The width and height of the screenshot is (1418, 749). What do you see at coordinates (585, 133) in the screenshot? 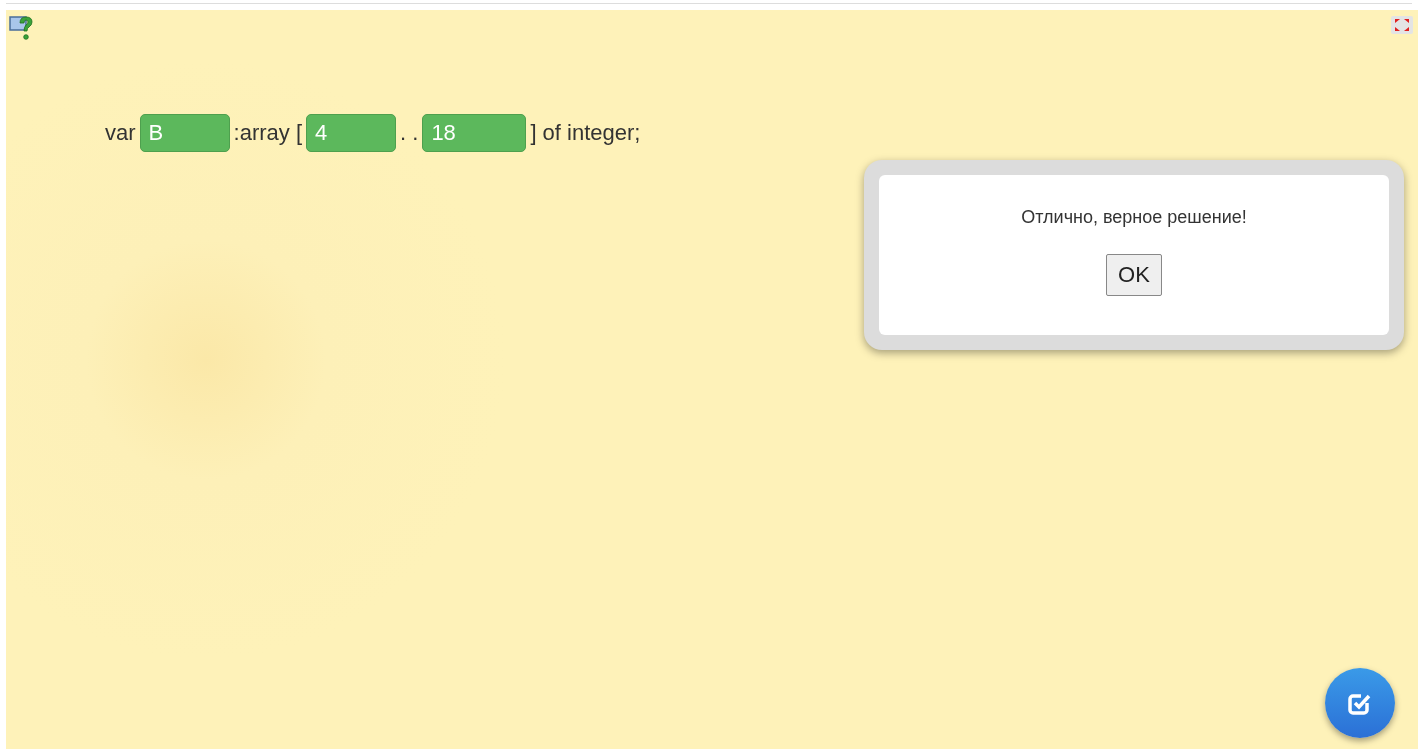
I see `code-text: ] of integer;` at bounding box center [585, 133].